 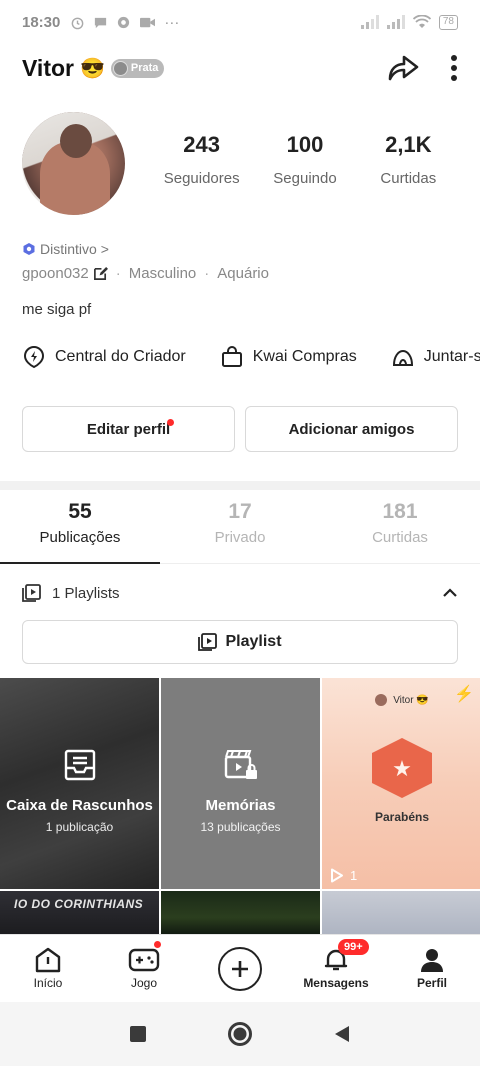 I want to click on nav-home-label: Início, so click(x=48, y=983).